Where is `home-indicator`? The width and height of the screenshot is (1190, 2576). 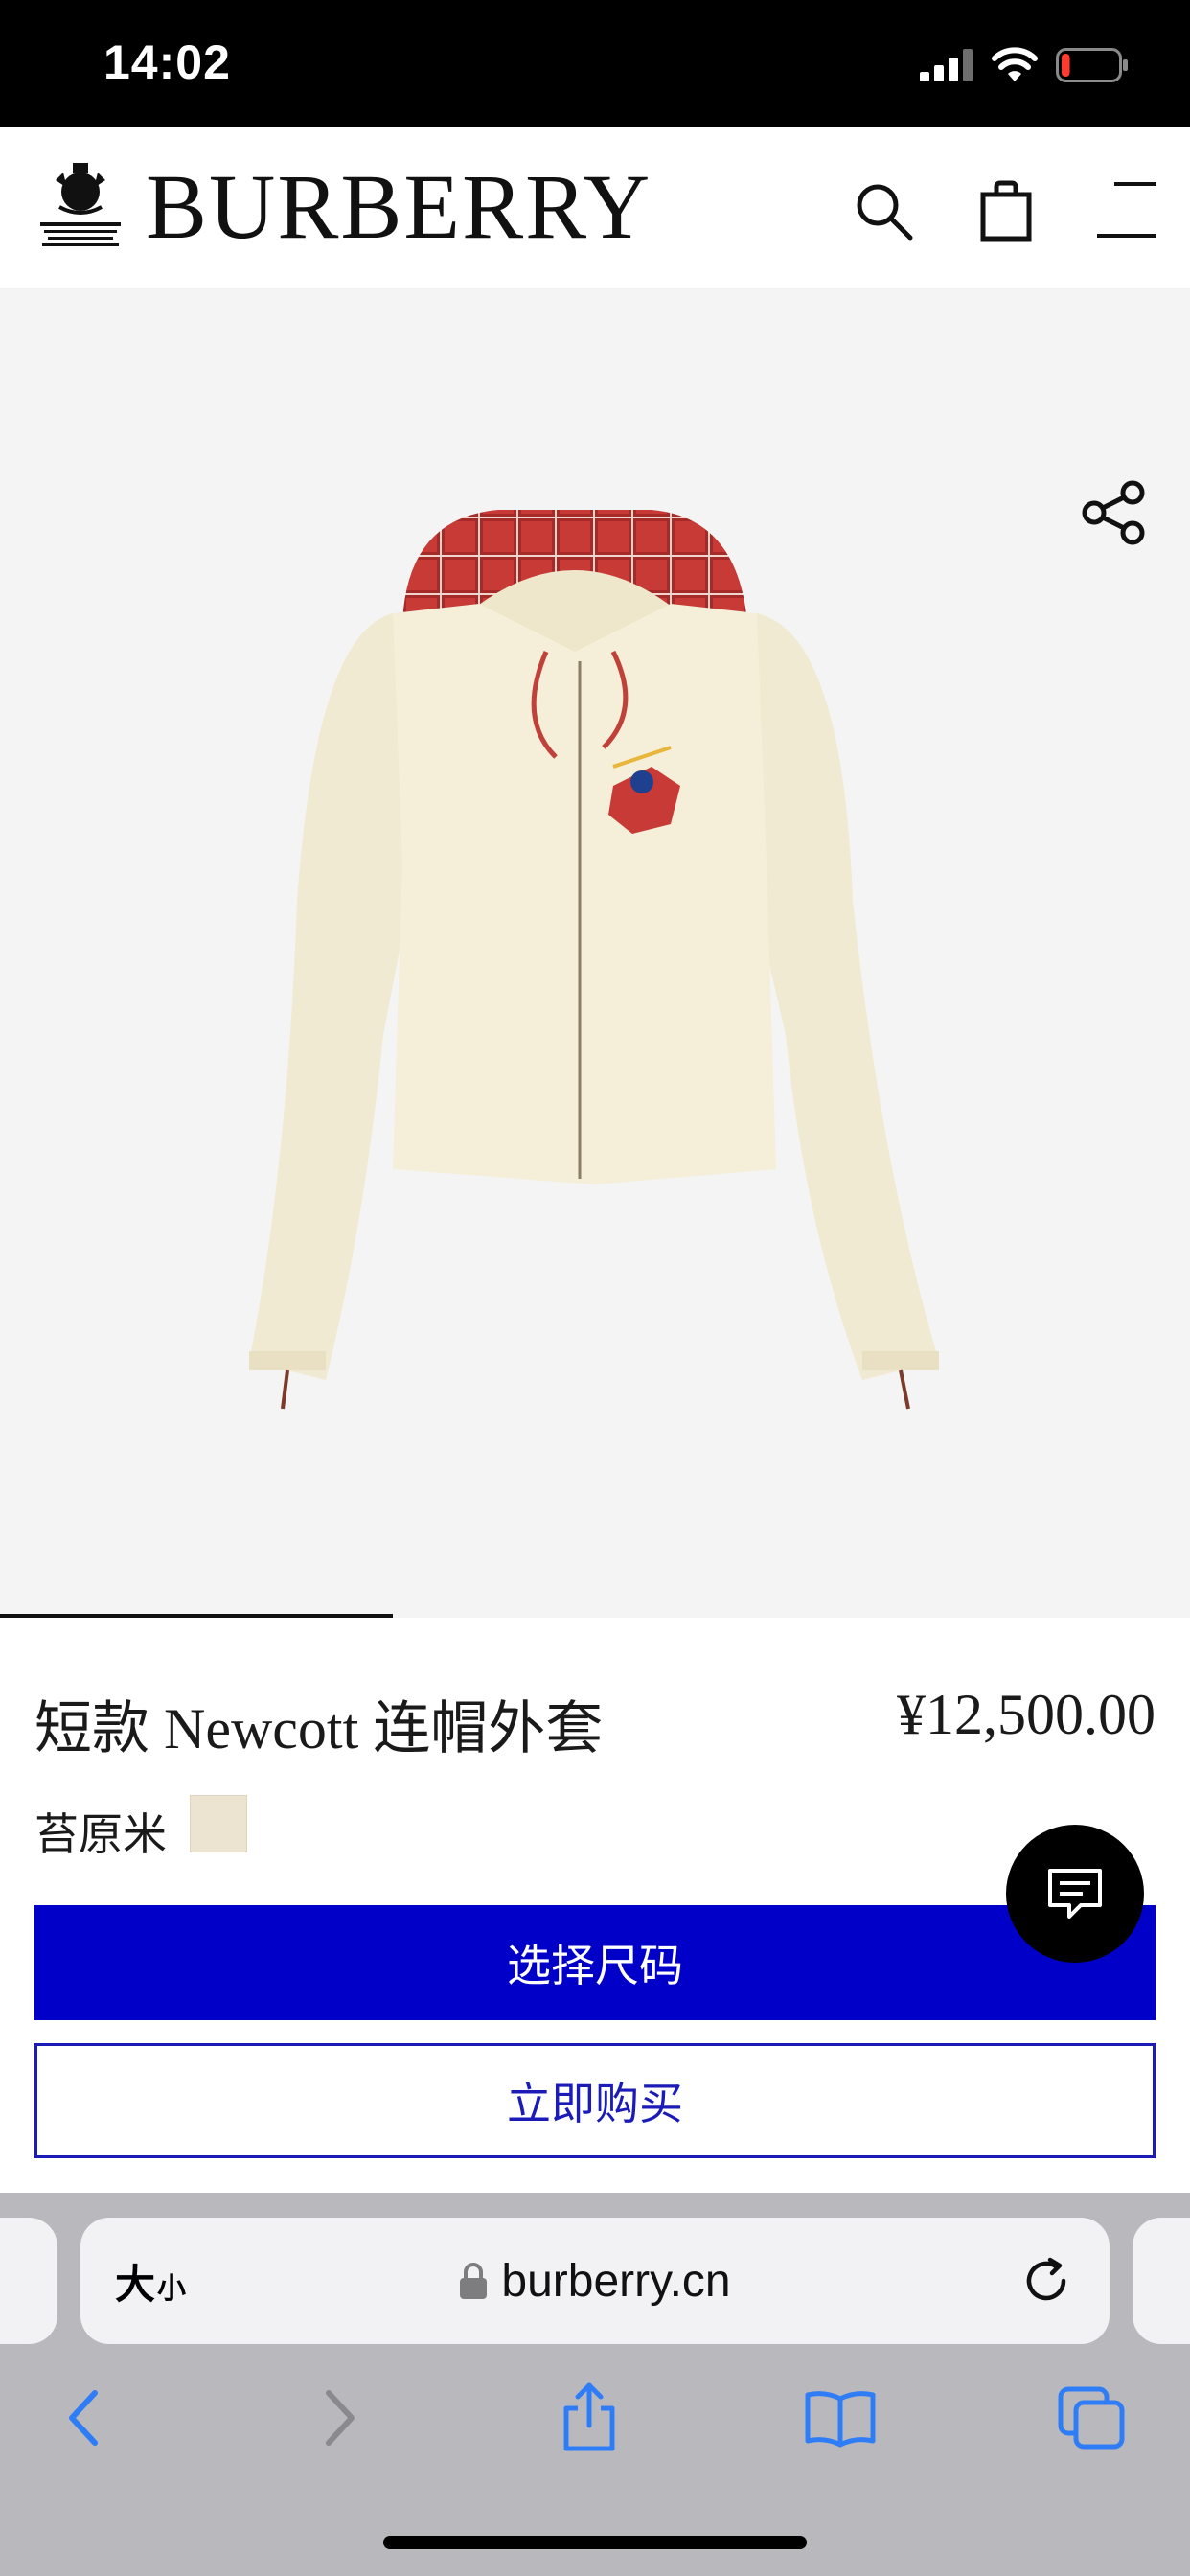
home-indicator is located at coordinates (595, 2542).